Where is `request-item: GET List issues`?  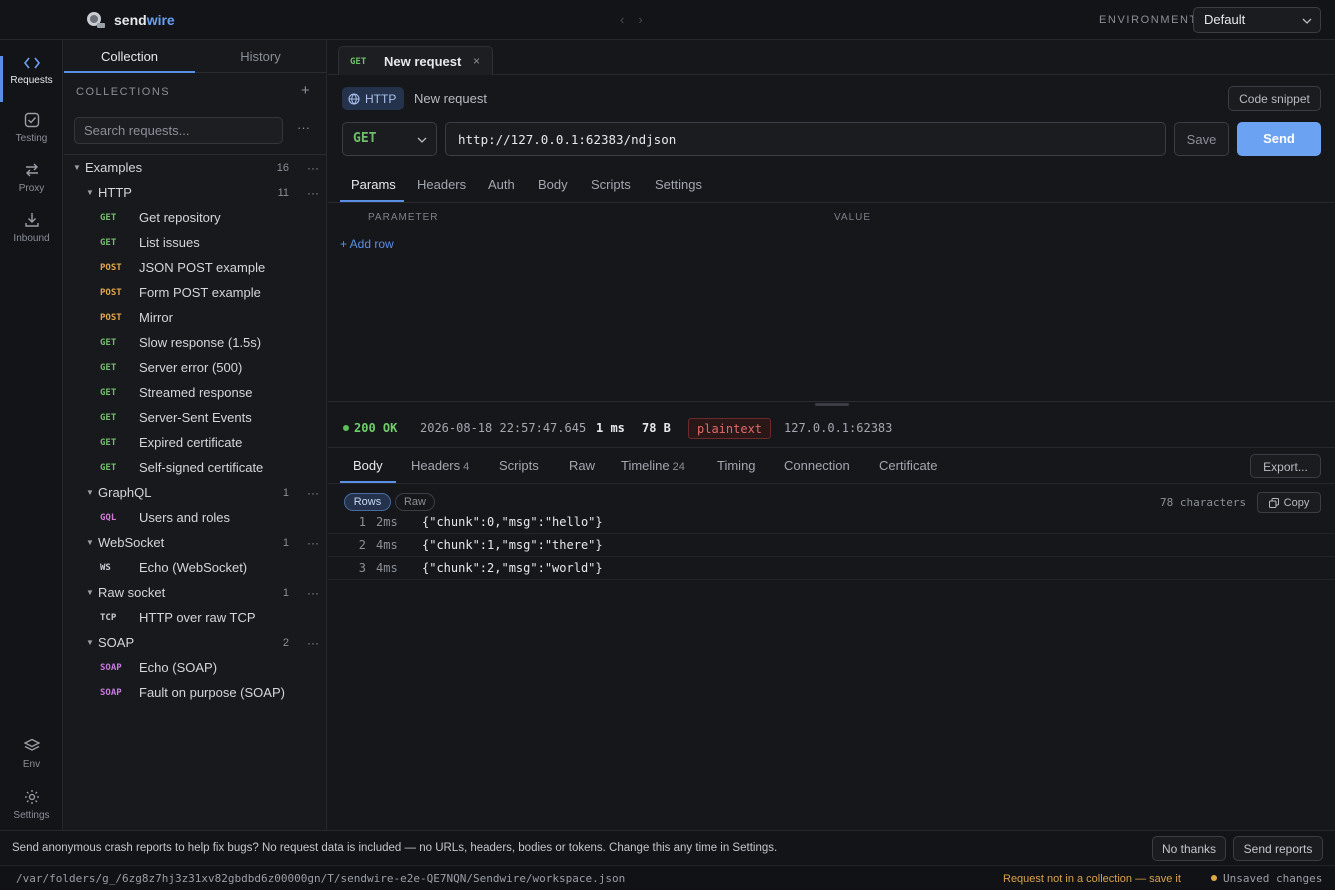 request-item: GET List issues is located at coordinates (195, 242).